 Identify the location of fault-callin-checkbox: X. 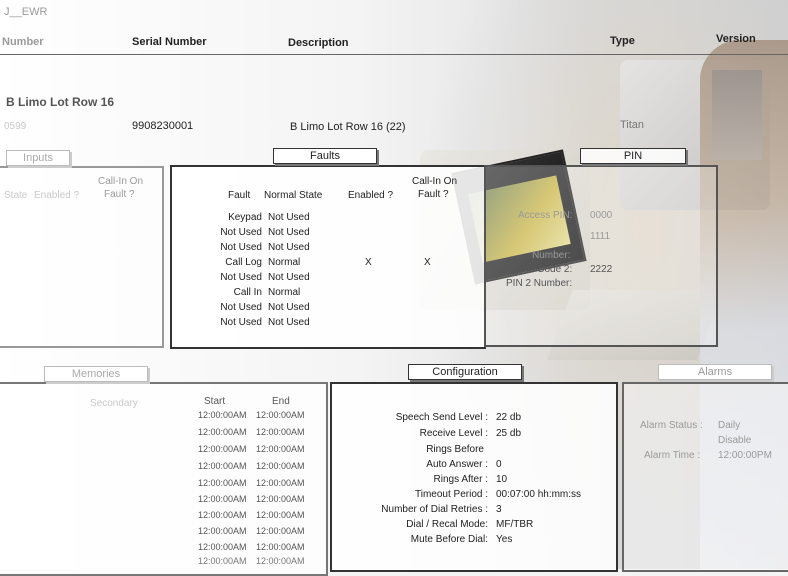
(427, 262).